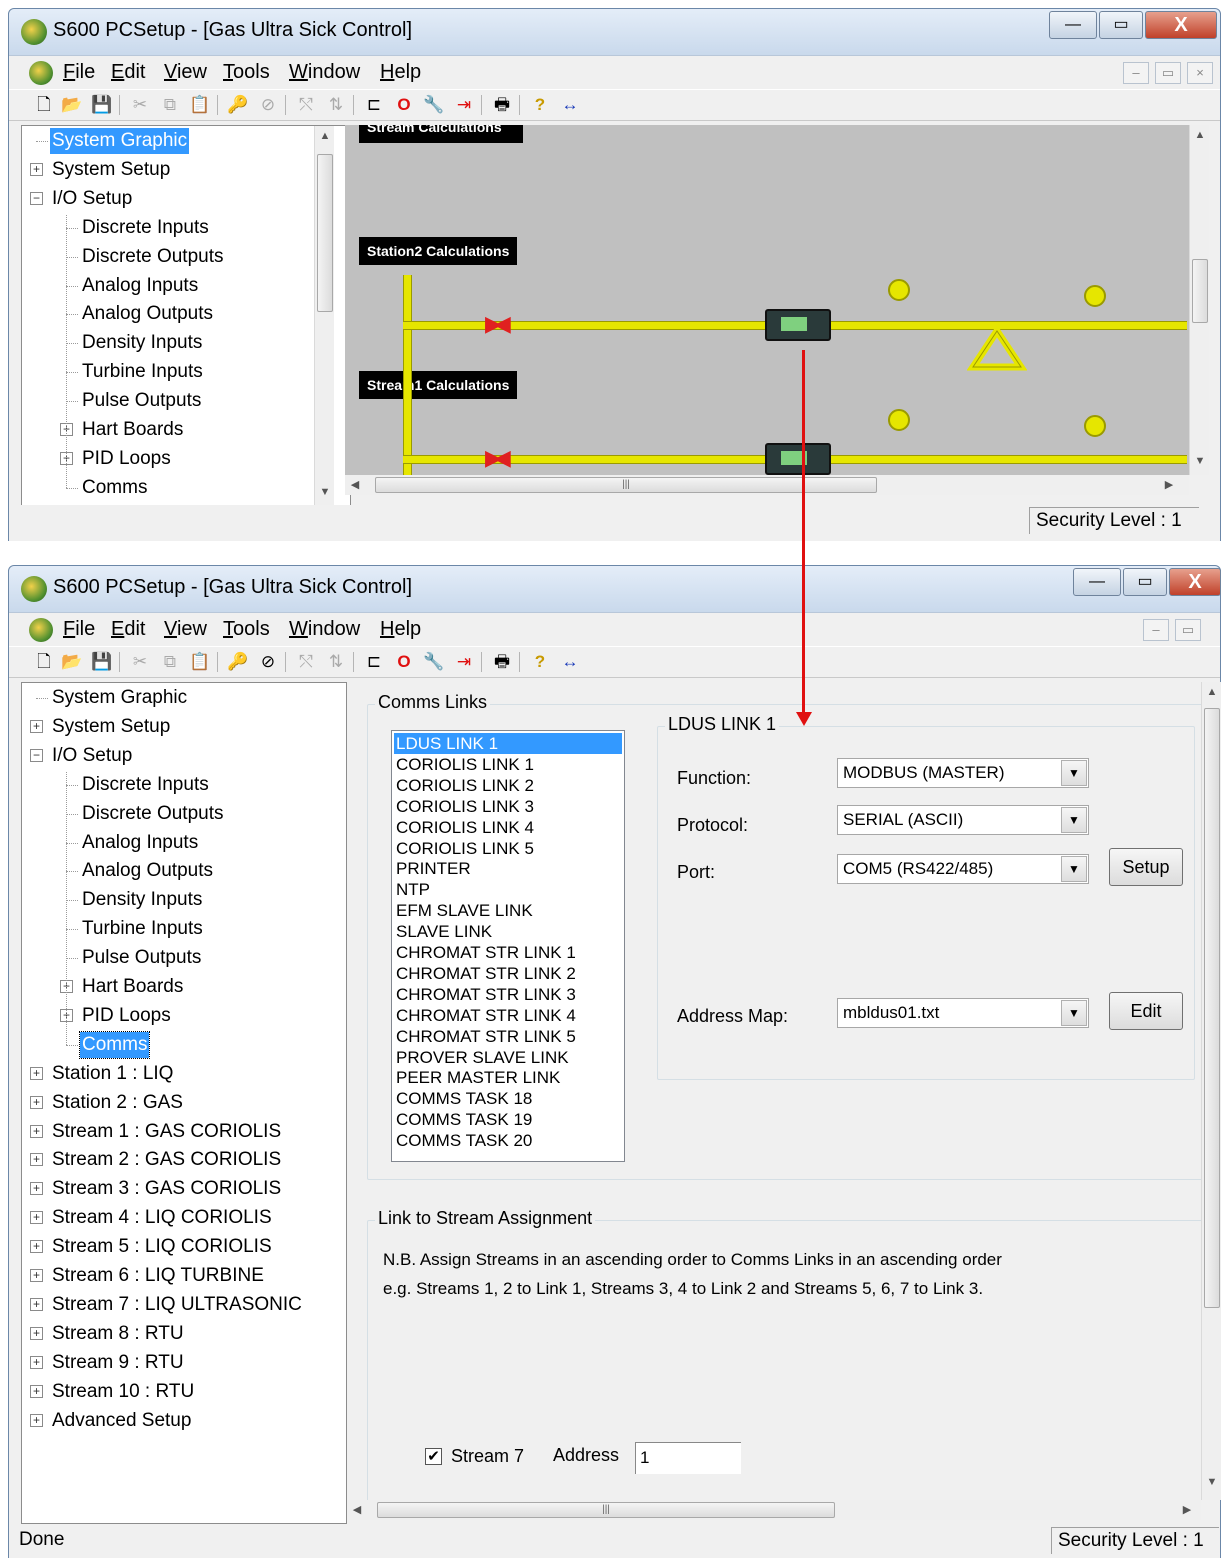 The width and height of the screenshot is (1221, 1558). What do you see at coordinates (142, 929) in the screenshot?
I see `tree-item-turbine-inputs: Turbine Inputs` at bounding box center [142, 929].